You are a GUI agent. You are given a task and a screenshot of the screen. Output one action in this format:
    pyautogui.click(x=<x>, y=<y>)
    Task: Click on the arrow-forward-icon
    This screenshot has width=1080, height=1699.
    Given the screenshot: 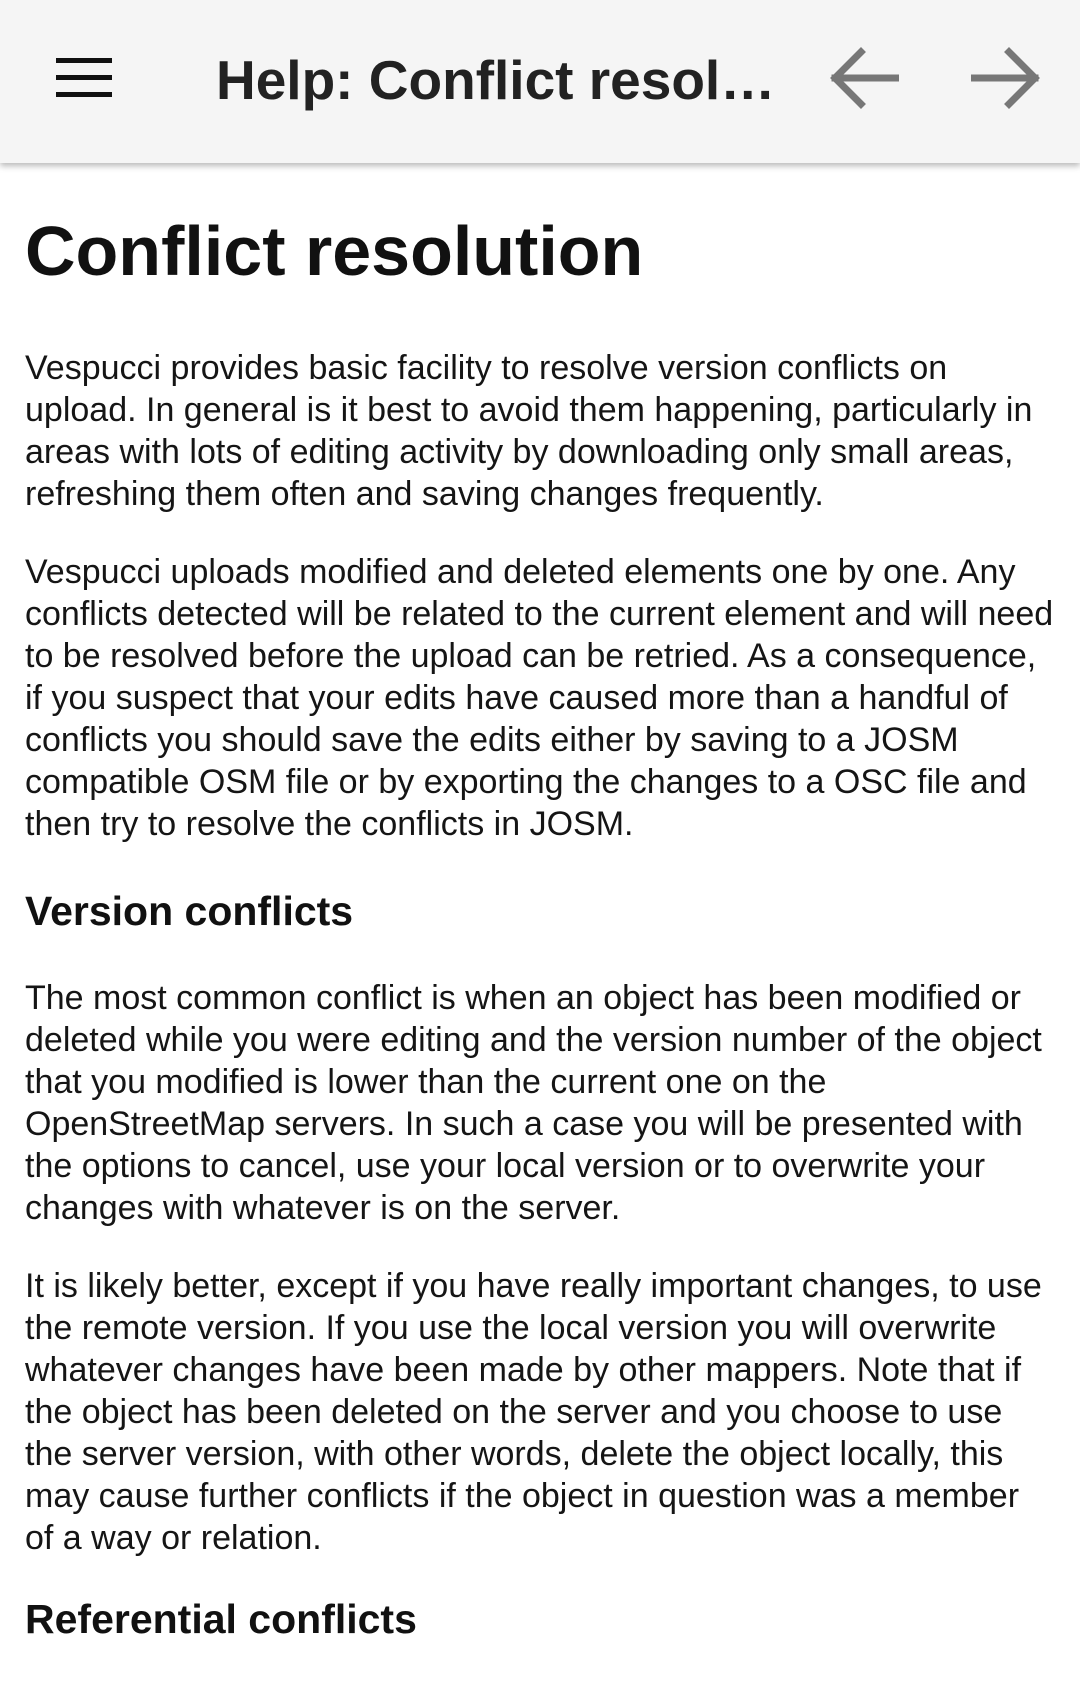 What is the action you would take?
    pyautogui.click(x=1006, y=80)
    